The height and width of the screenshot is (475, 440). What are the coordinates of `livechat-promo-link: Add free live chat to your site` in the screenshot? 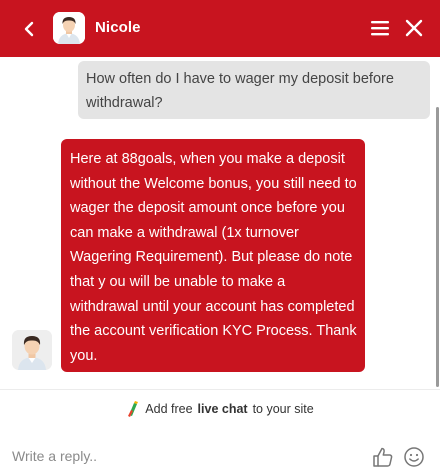 It's located at (220, 409).